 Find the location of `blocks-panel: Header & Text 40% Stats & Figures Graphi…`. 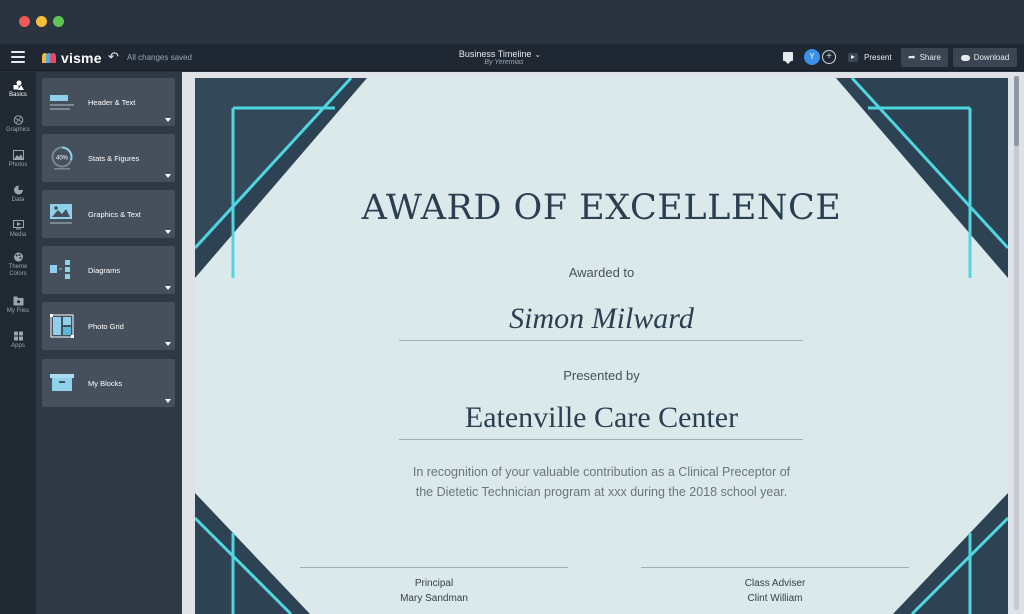

blocks-panel: Header & Text 40% Stats & Figures Graphi… is located at coordinates (109, 343).